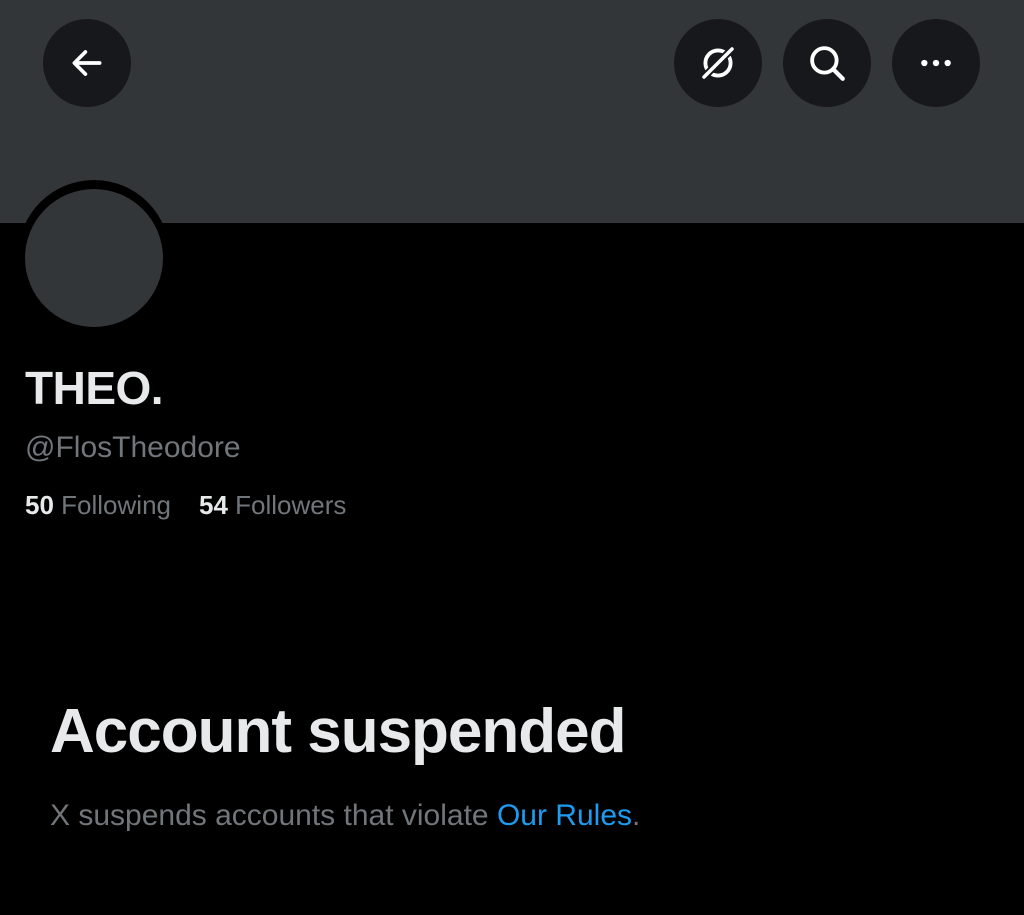 The width and height of the screenshot is (1024, 915). I want to click on suspension-message-period: ., so click(636, 815).